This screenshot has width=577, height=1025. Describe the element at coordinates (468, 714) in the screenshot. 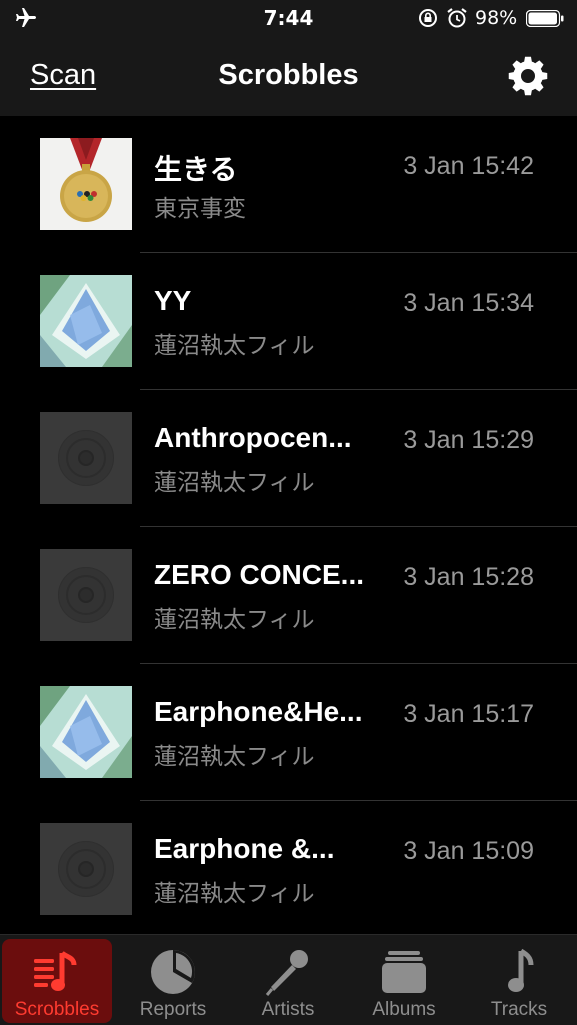

I see `scrobble-time: 3 Jan 15:17` at that location.